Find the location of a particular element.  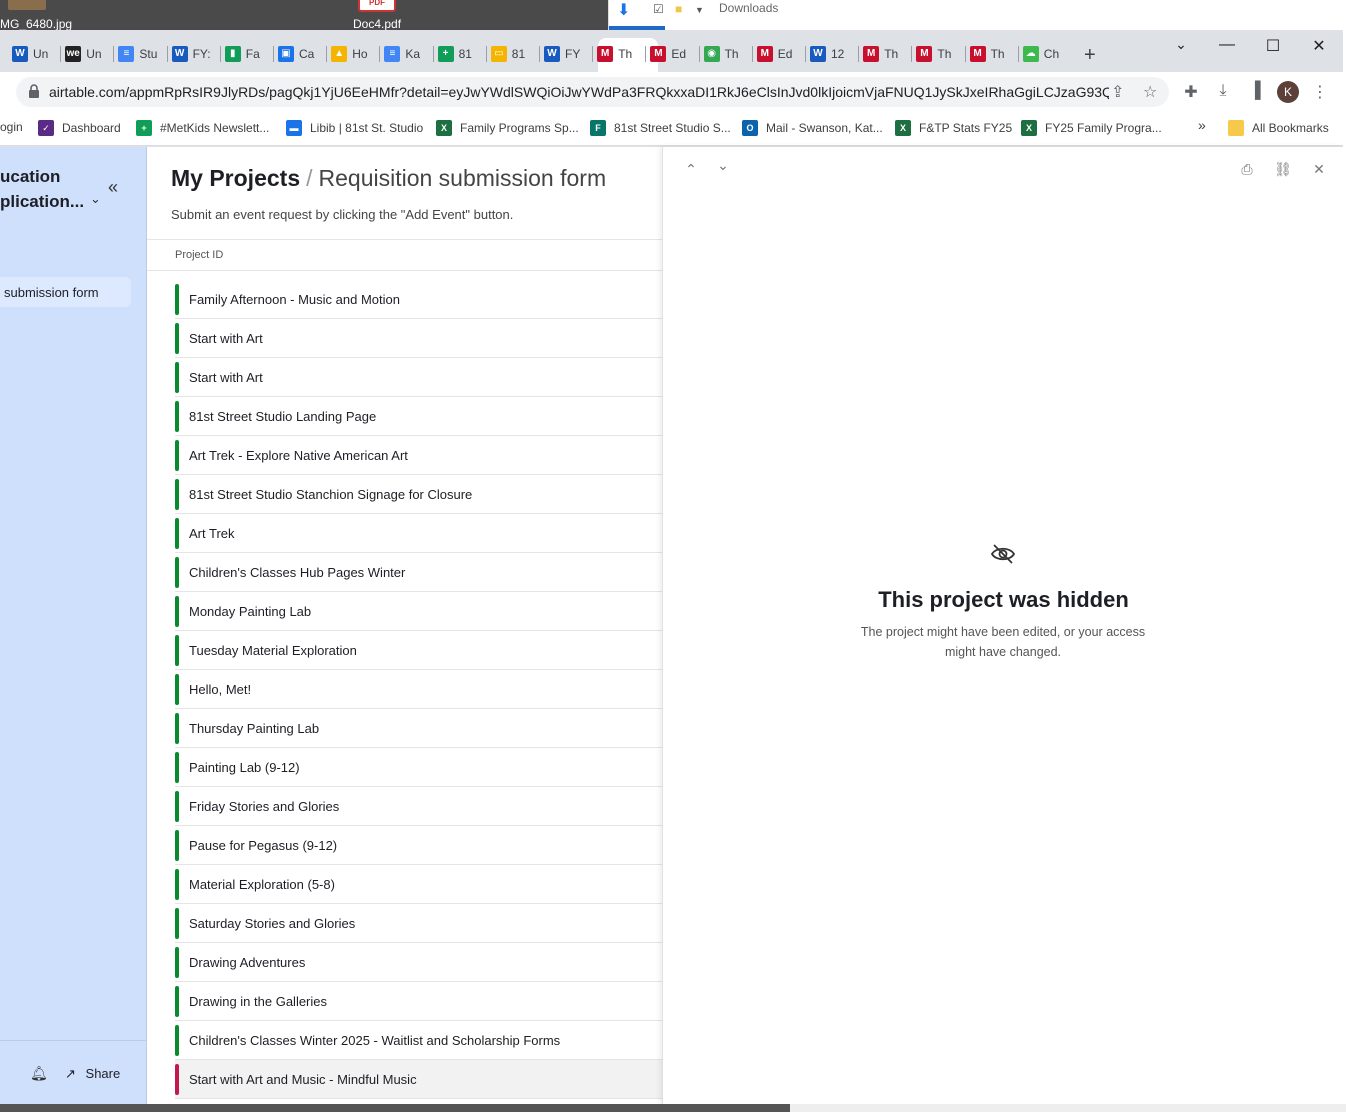

bookmark-label: Dashboard is located at coordinates (91, 128).